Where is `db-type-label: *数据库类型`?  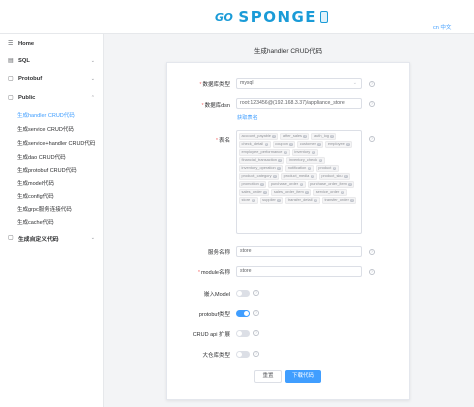 db-type-label: *数据库类型 is located at coordinates (214, 85).